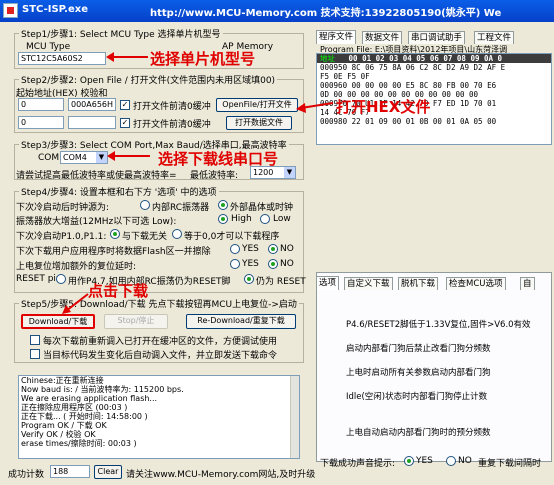  What do you see at coordinates (218, 159) in the screenshot?
I see `annotation-select-com: 选择下载线串口号` at bounding box center [218, 159].